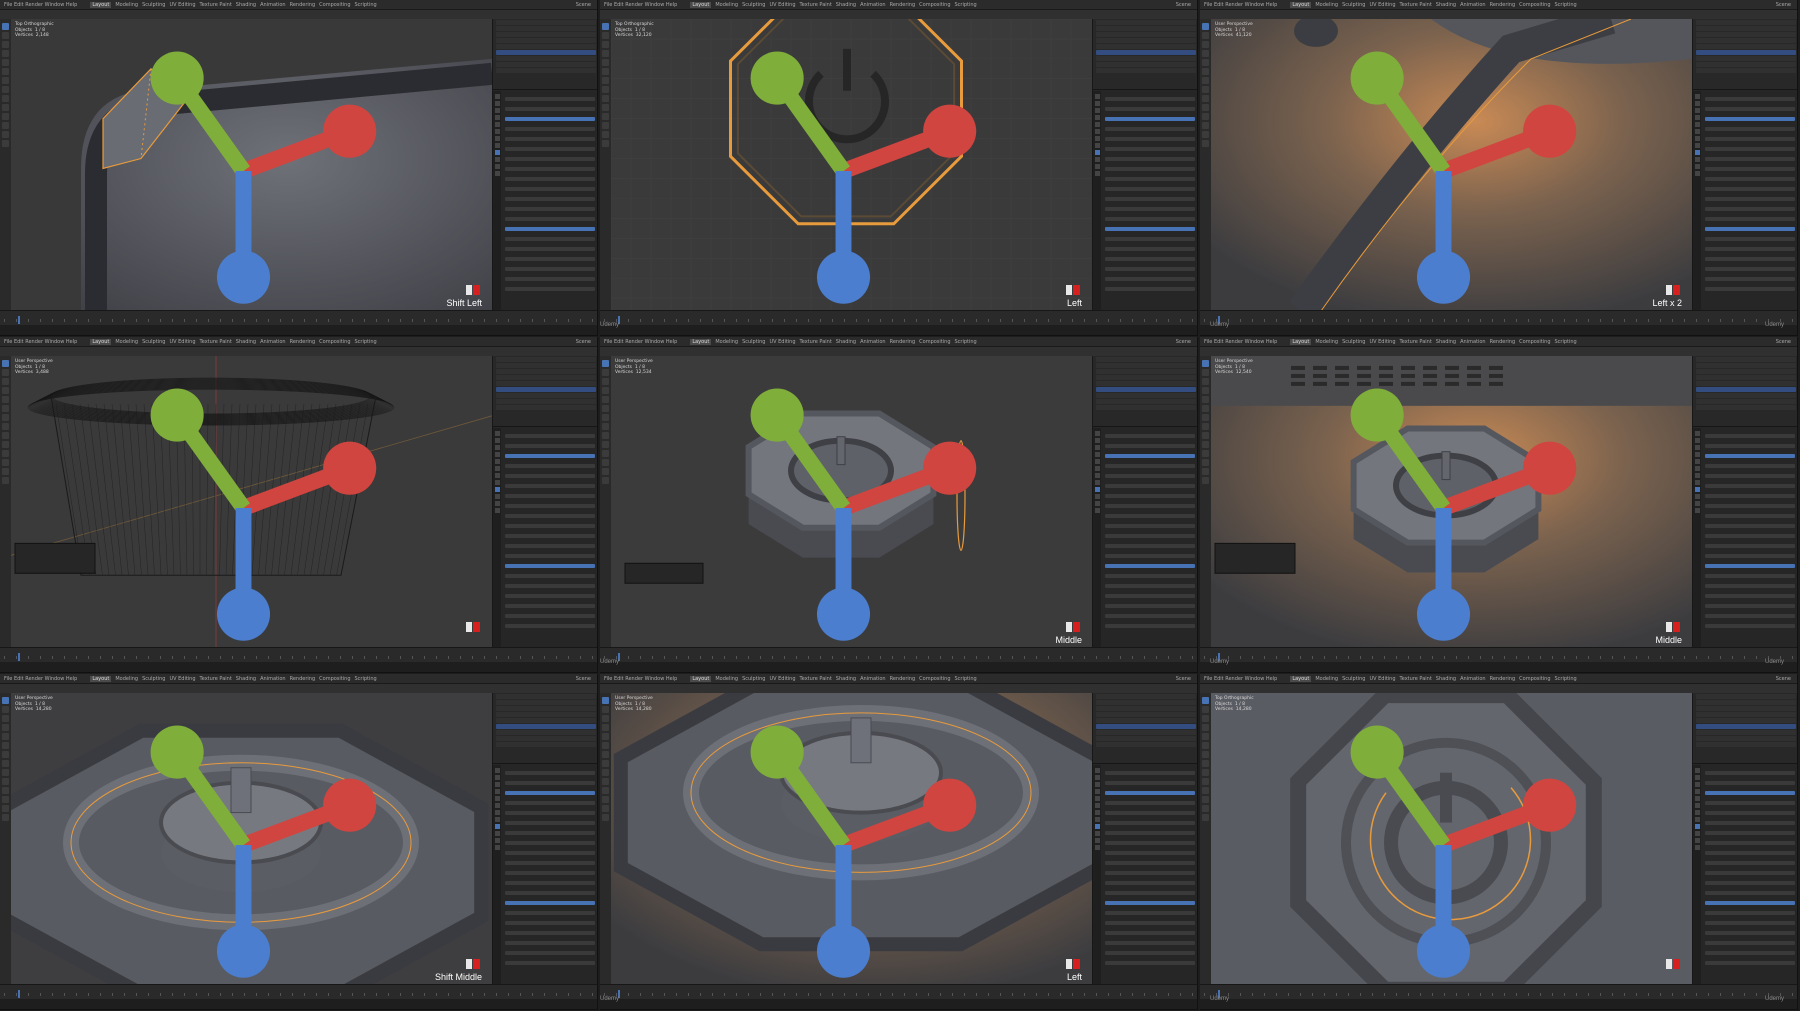 This screenshot has height=1011, width=1800. What do you see at coordinates (273, 342) in the screenshot?
I see `tab-workspace: Animation` at bounding box center [273, 342].